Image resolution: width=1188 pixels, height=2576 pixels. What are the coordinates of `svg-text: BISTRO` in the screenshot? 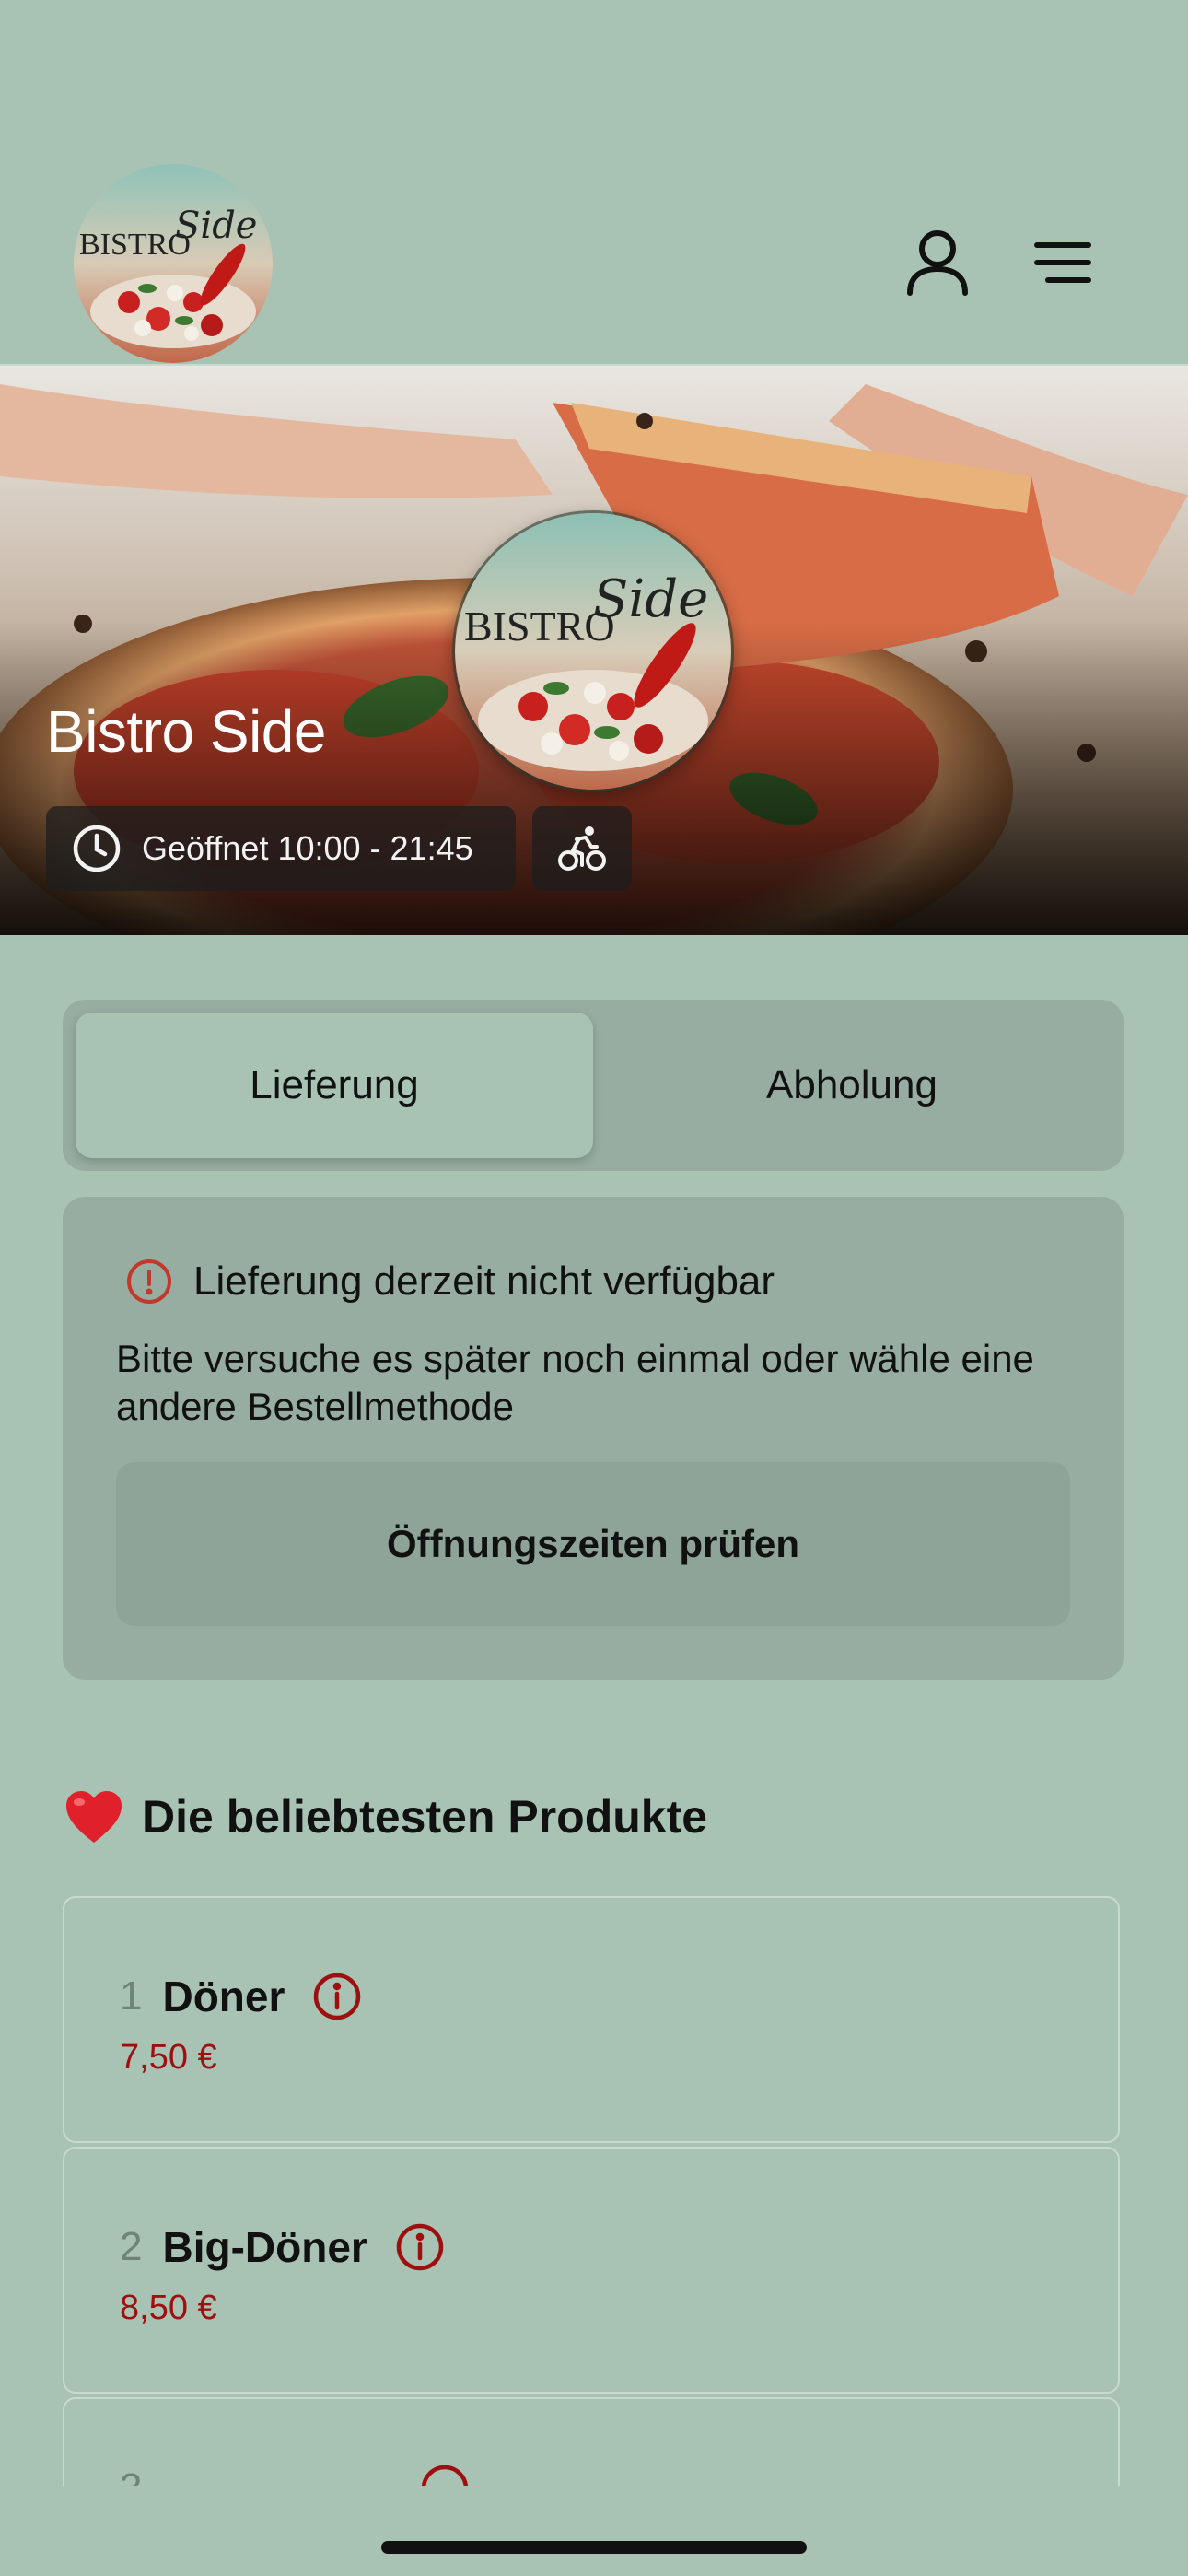 It's located at (135, 245).